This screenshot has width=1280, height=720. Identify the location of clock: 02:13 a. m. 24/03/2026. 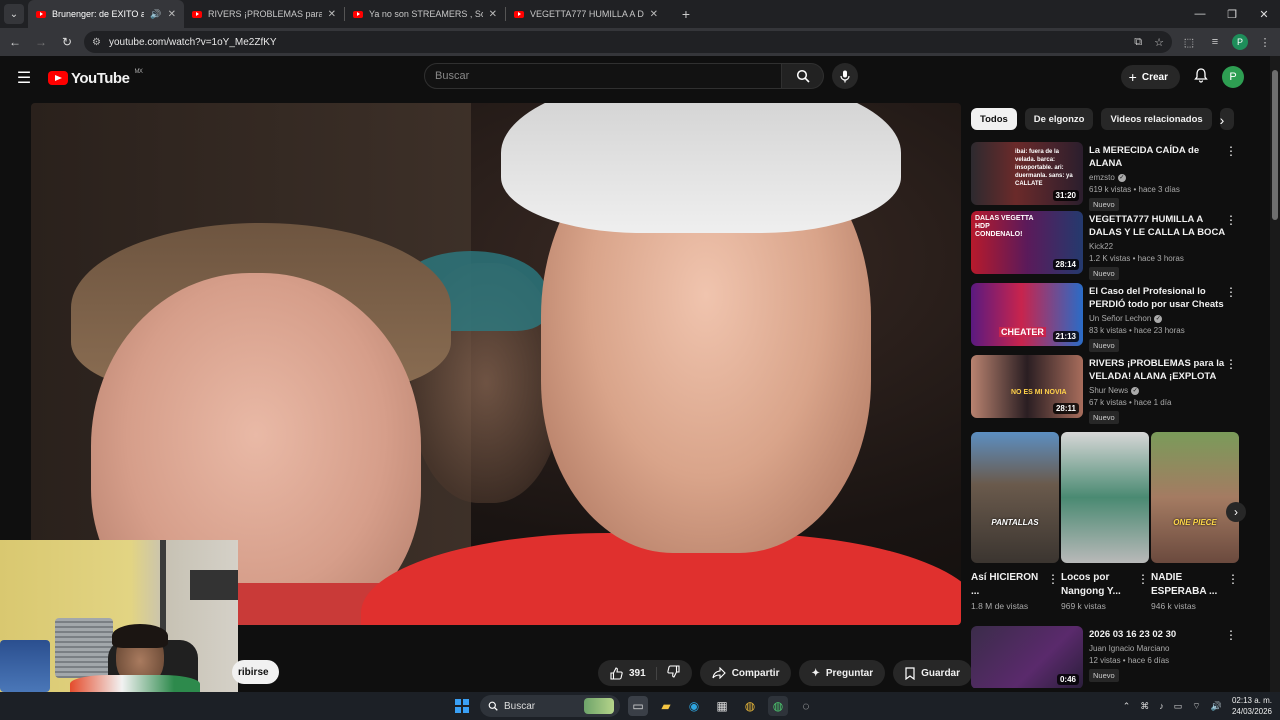
(1252, 706).